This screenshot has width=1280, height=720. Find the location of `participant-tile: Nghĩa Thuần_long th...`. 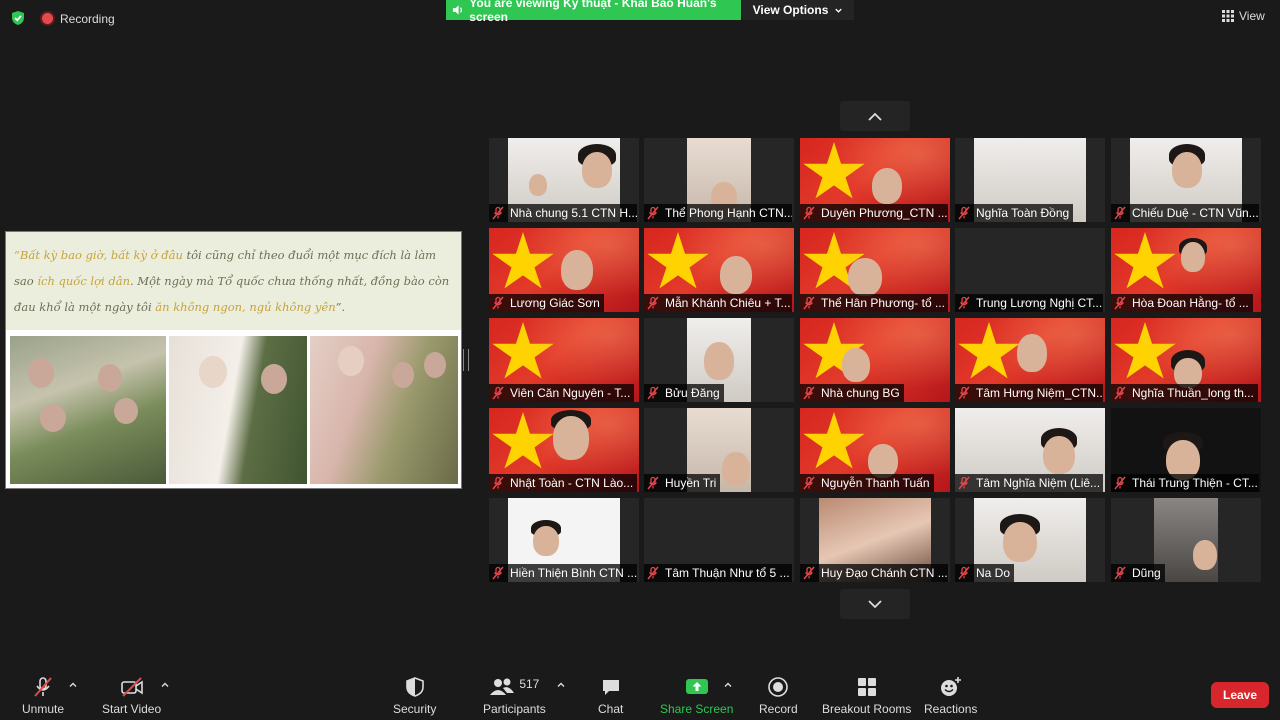

participant-tile: Nghĩa Thuần_long th... is located at coordinates (1186, 360).